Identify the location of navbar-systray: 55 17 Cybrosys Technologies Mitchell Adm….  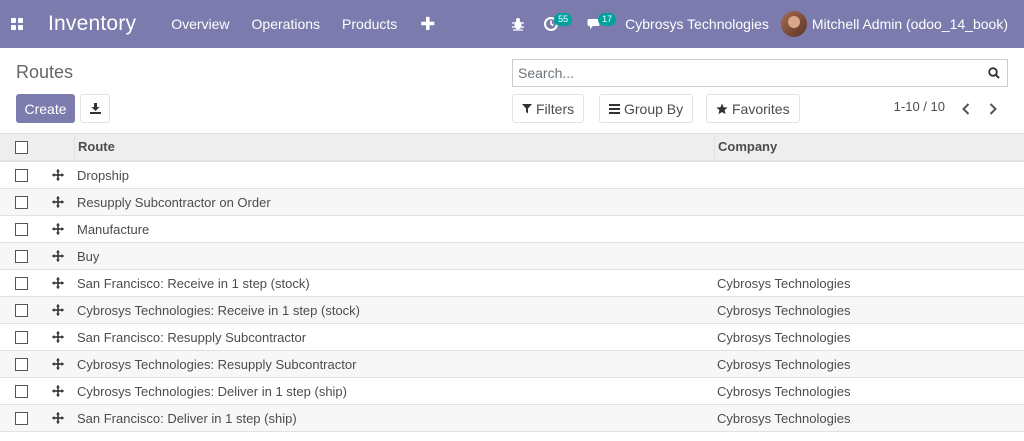
(762, 24).